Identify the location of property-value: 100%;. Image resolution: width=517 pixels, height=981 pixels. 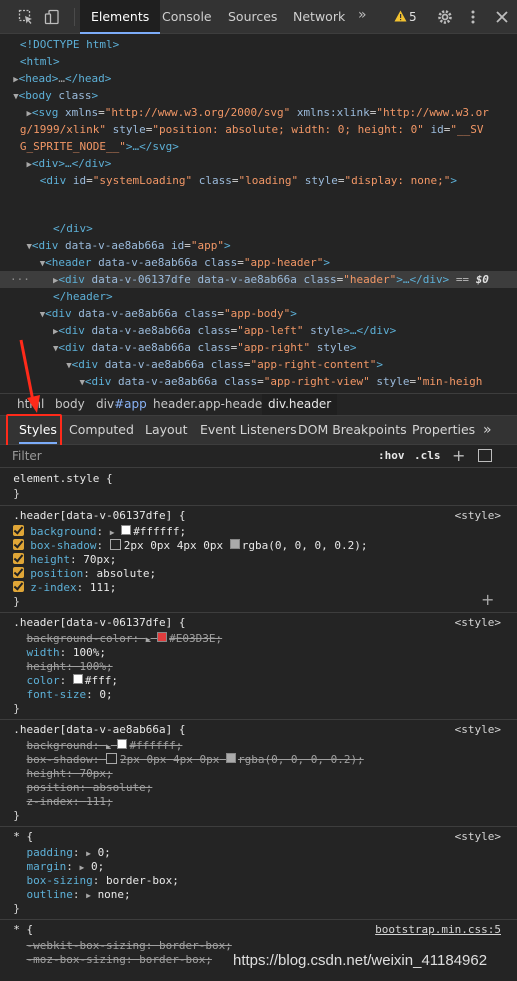
(96, 666).